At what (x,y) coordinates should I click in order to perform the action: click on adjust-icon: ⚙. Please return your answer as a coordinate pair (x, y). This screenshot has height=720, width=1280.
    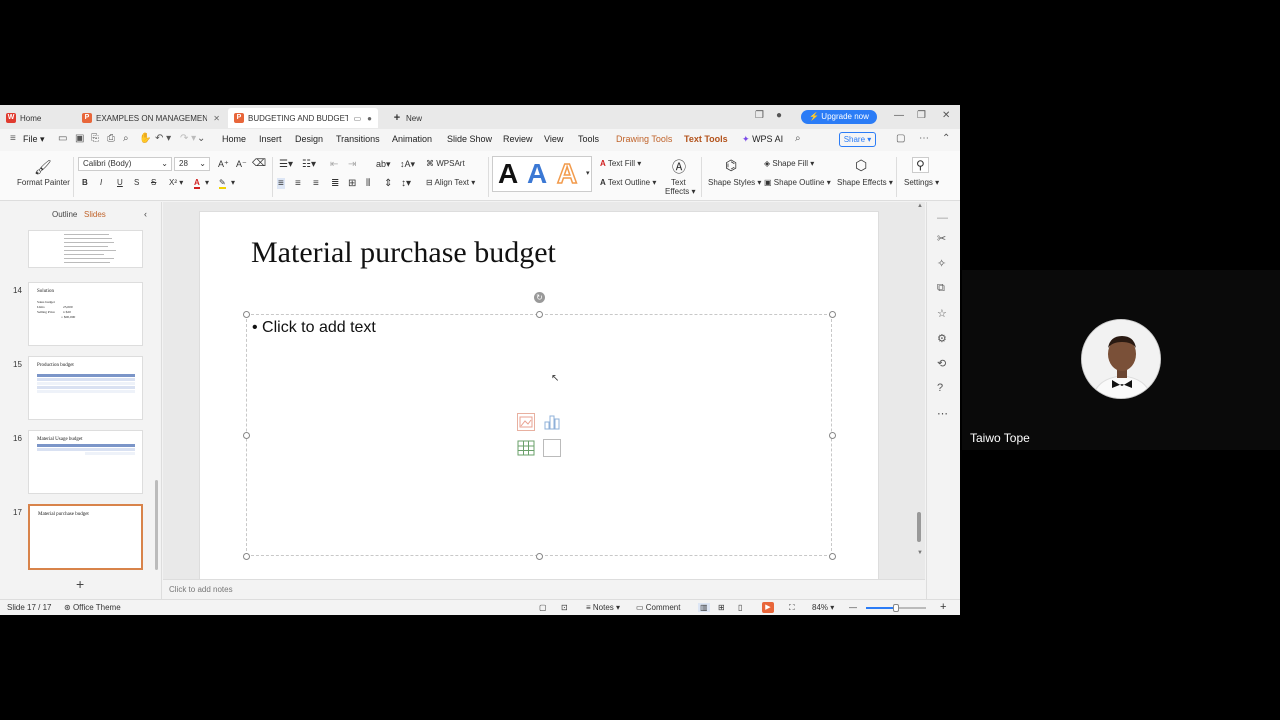
    Looking at the image, I should click on (942, 338).